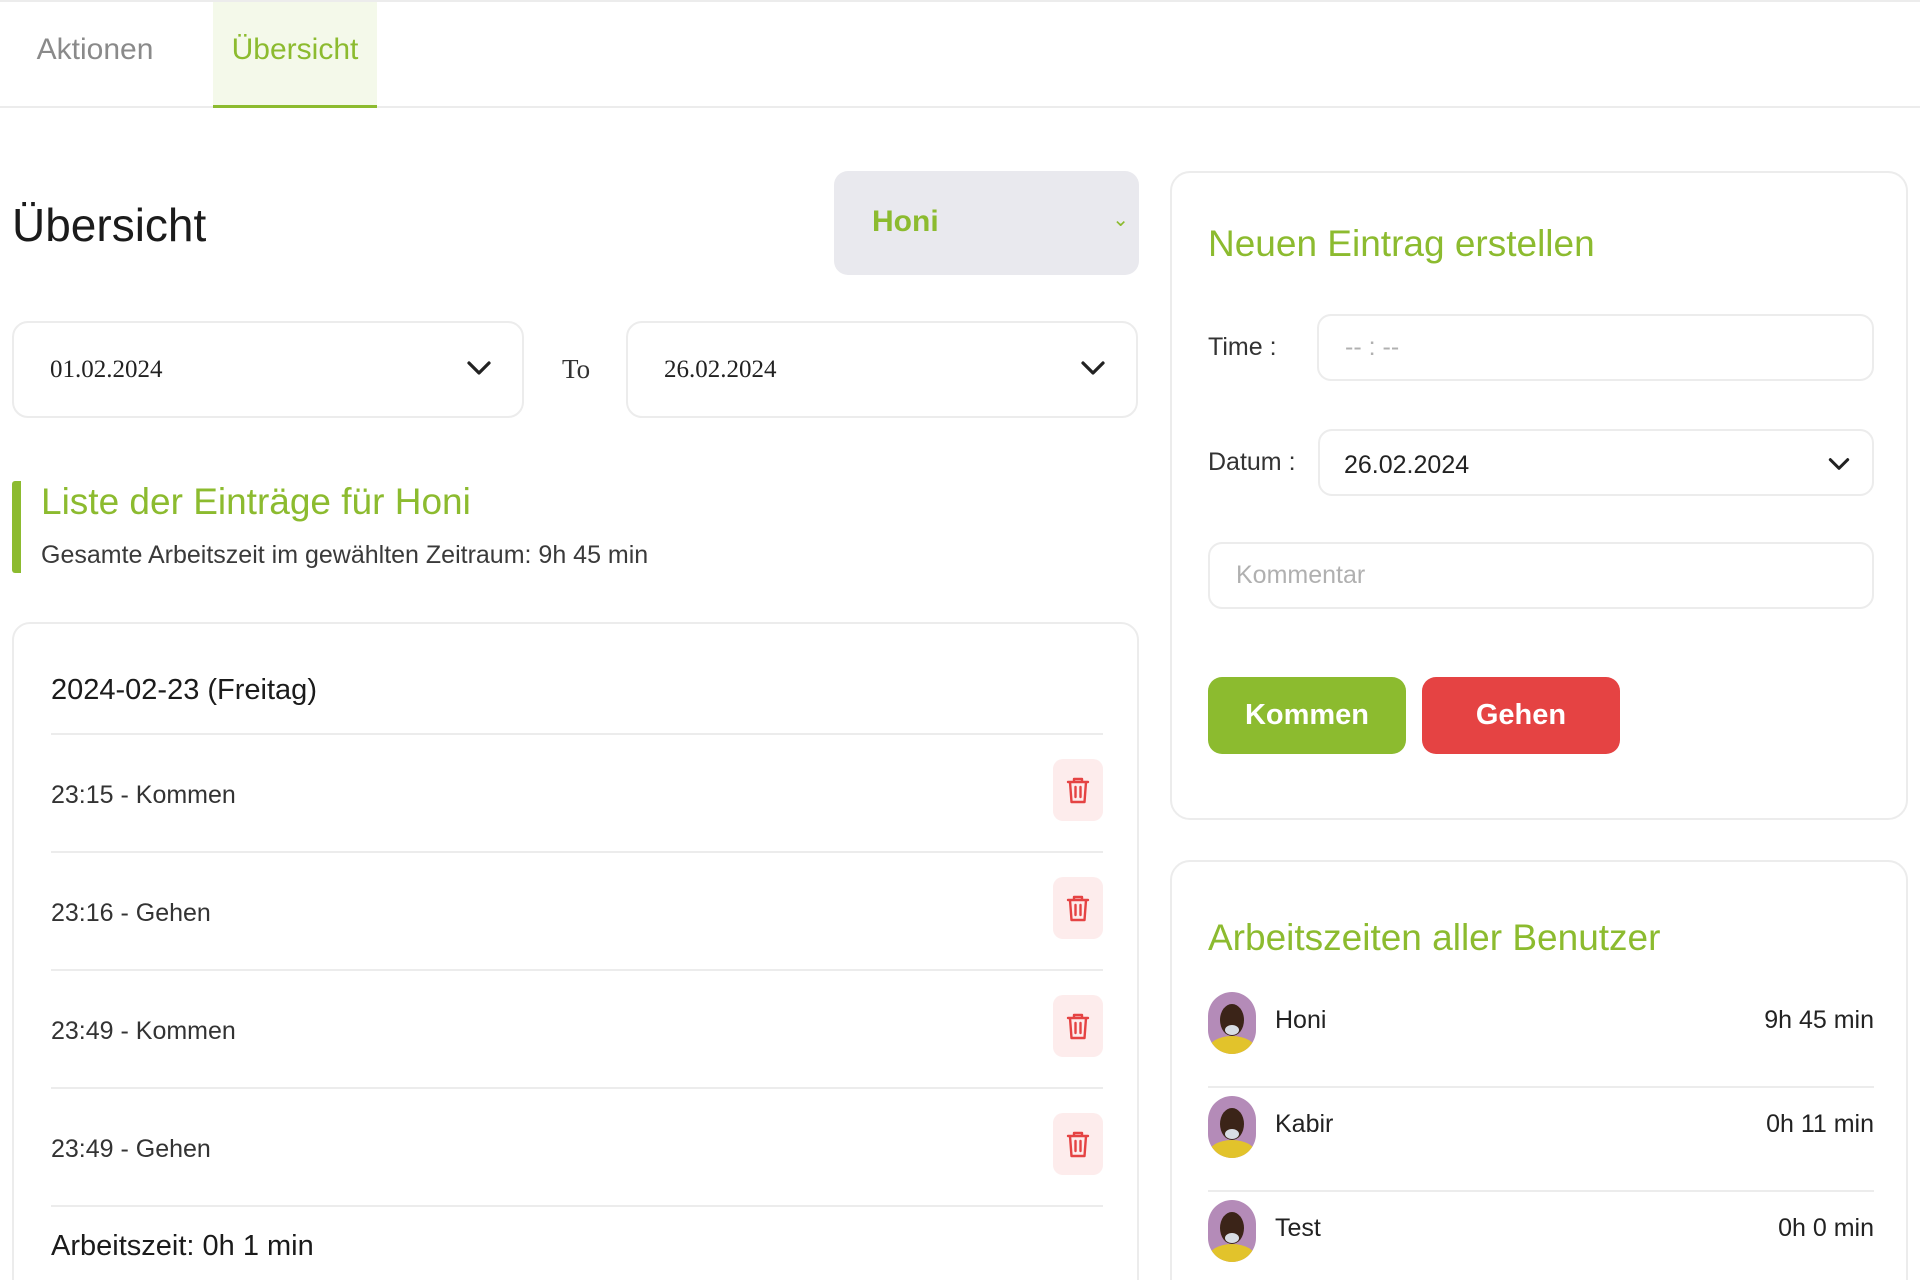 The image size is (1920, 1280). Describe the element at coordinates (256, 501) in the screenshot. I see `entries-list-title: Liste der Einträge für Honi` at that location.